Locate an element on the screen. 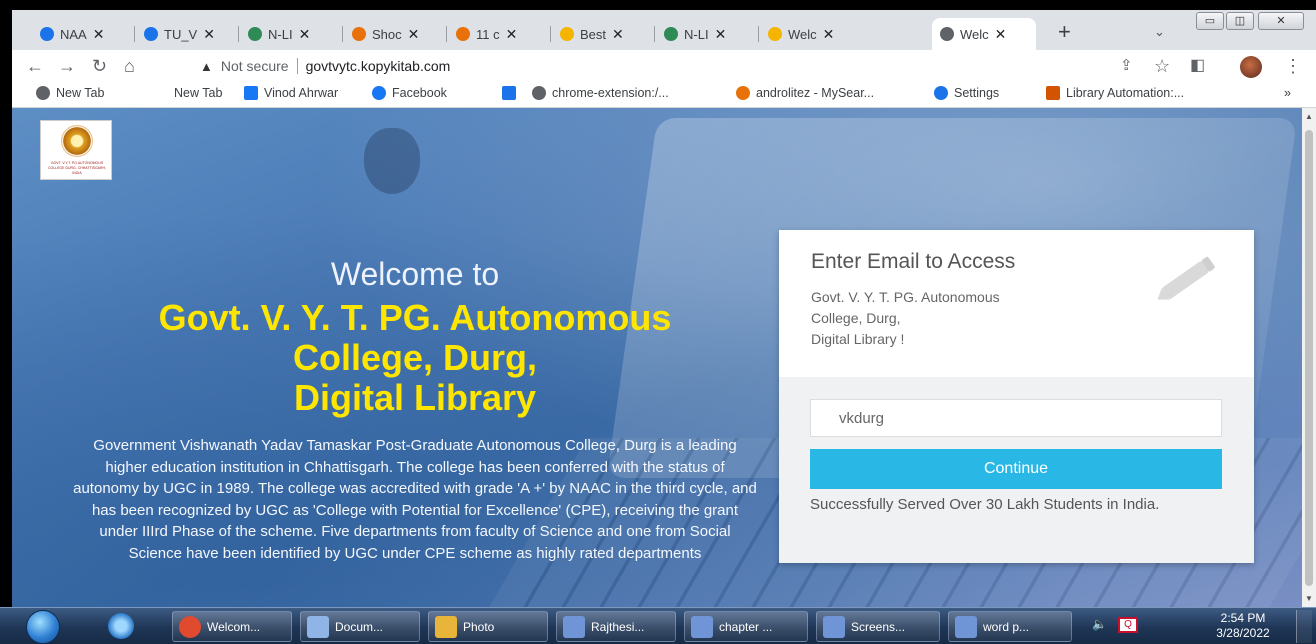  bookmark-new-tab-1: New Tab is located at coordinates (70, 93).